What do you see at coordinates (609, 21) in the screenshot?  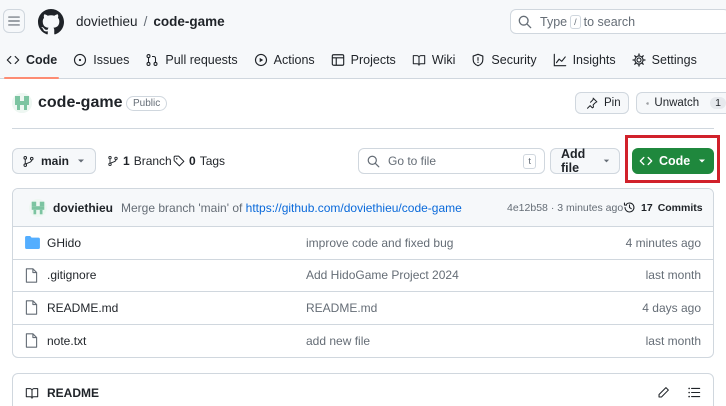 I see `search-suffix: to search` at bounding box center [609, 21].